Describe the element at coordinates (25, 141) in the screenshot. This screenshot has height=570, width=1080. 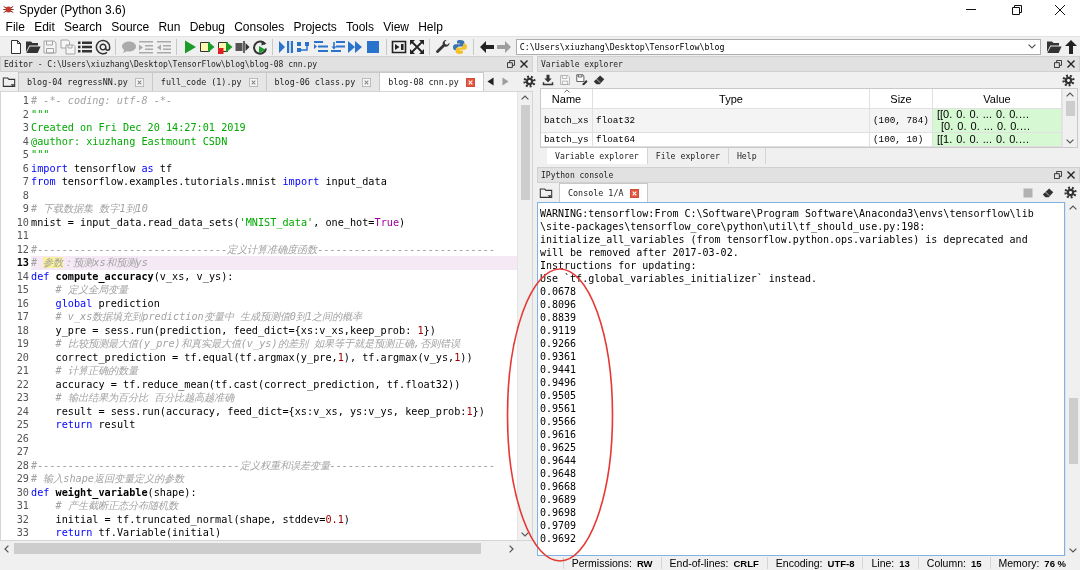
I see `line-number: 4` at that location.